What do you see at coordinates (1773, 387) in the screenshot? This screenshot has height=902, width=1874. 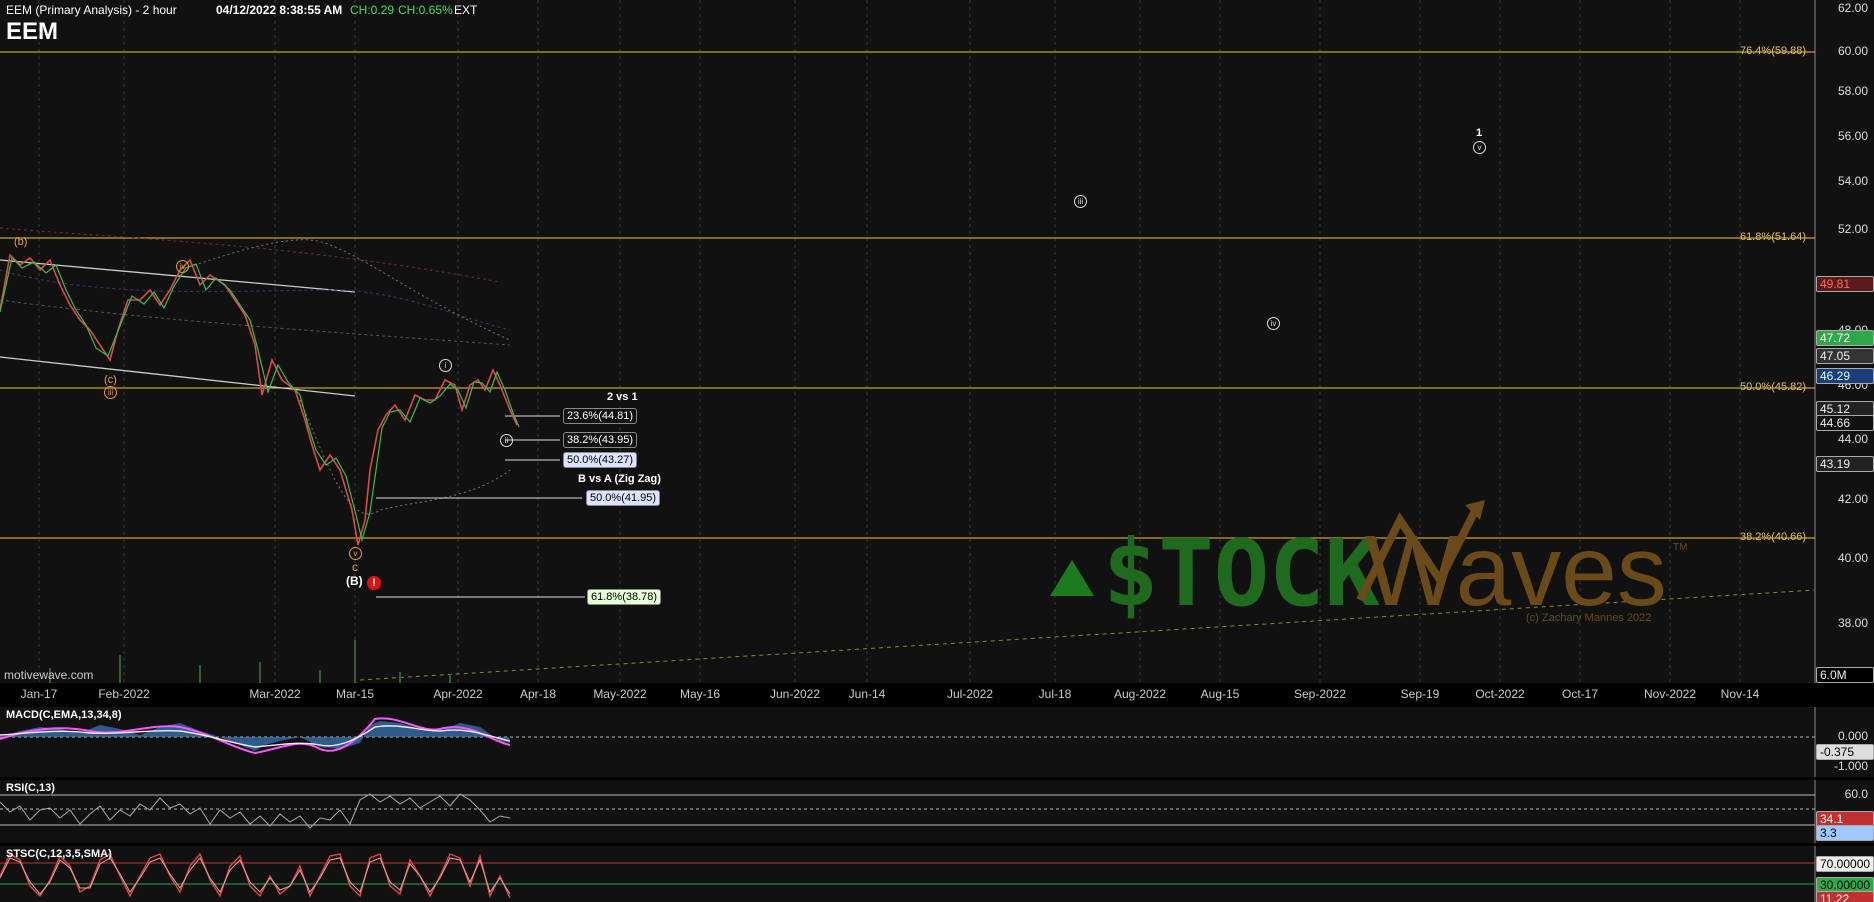 I see `fib-level-label: 50.0%(45.82)` at bounding box center [1773, 387].